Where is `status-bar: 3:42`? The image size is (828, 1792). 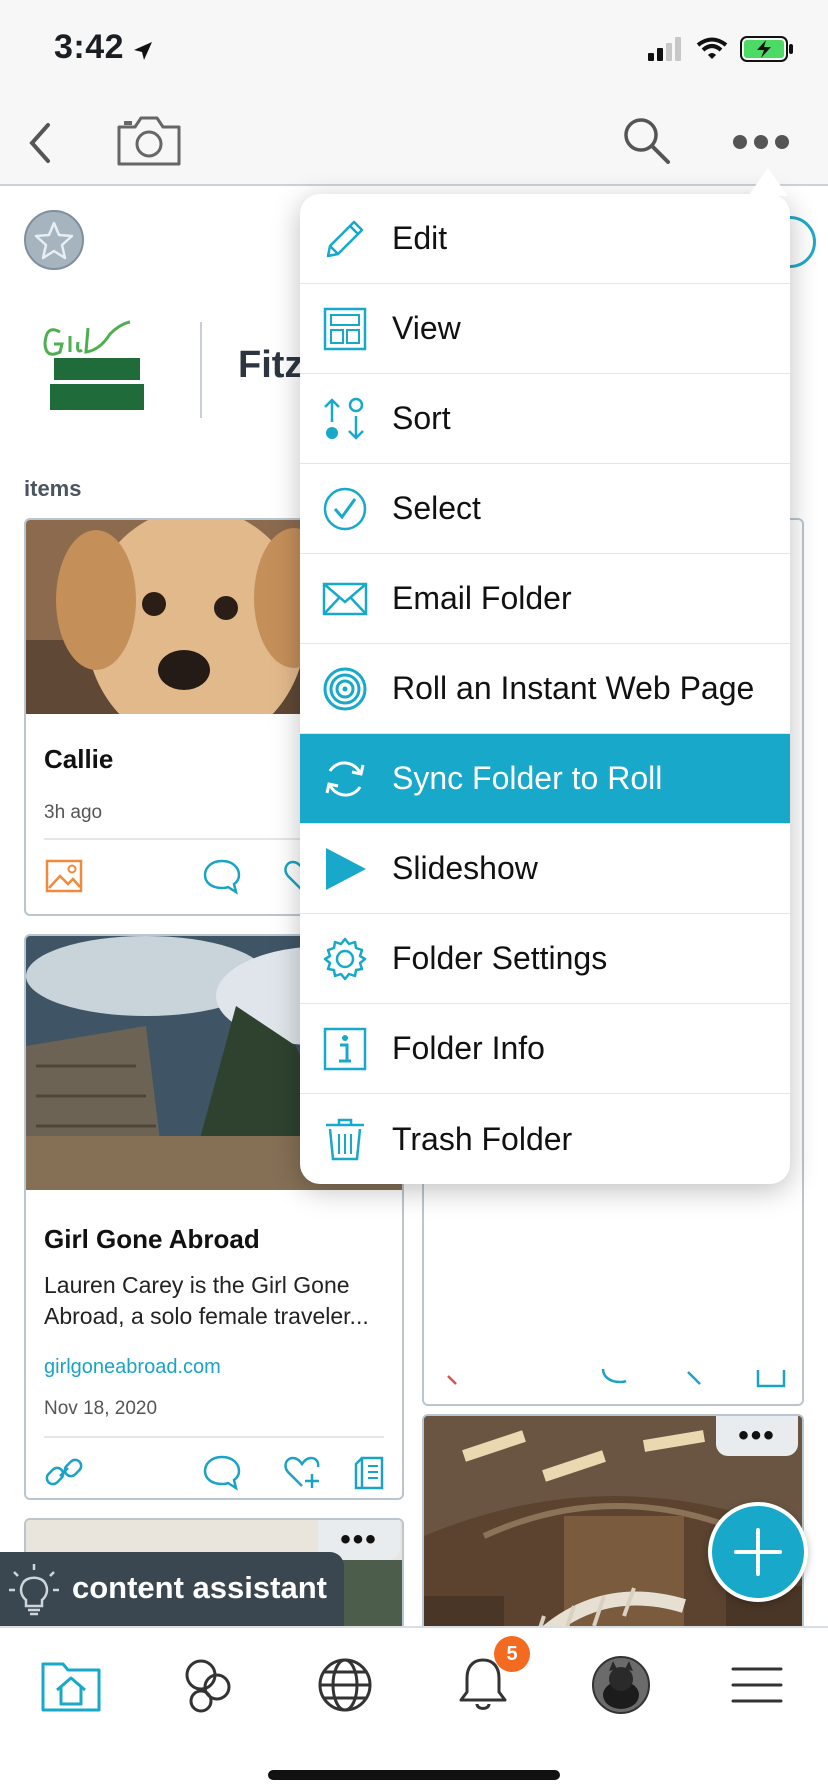
status-bar: 3:42 is located at coordinates (414, 50).